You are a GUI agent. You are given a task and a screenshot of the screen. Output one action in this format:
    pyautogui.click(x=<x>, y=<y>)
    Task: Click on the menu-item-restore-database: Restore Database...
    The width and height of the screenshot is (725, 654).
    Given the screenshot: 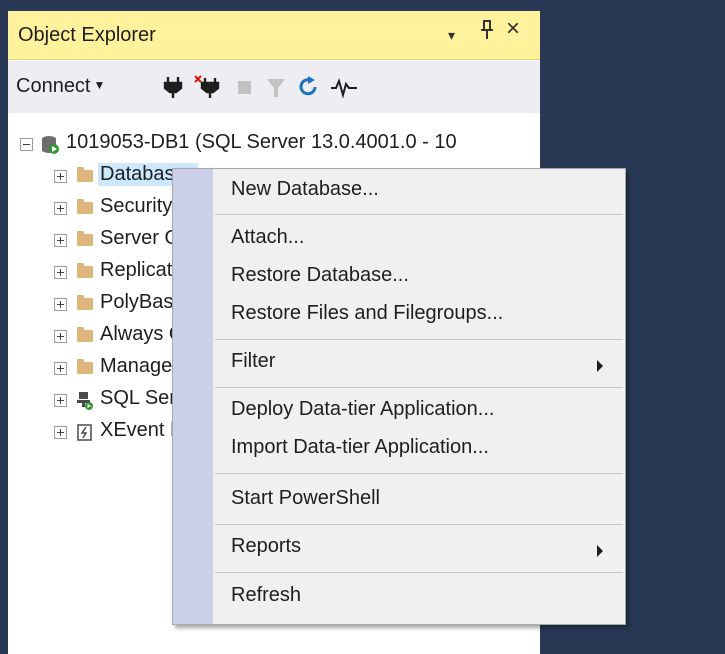 What is the action you would take?
    pyautogui.click(x=320, y=275)
    